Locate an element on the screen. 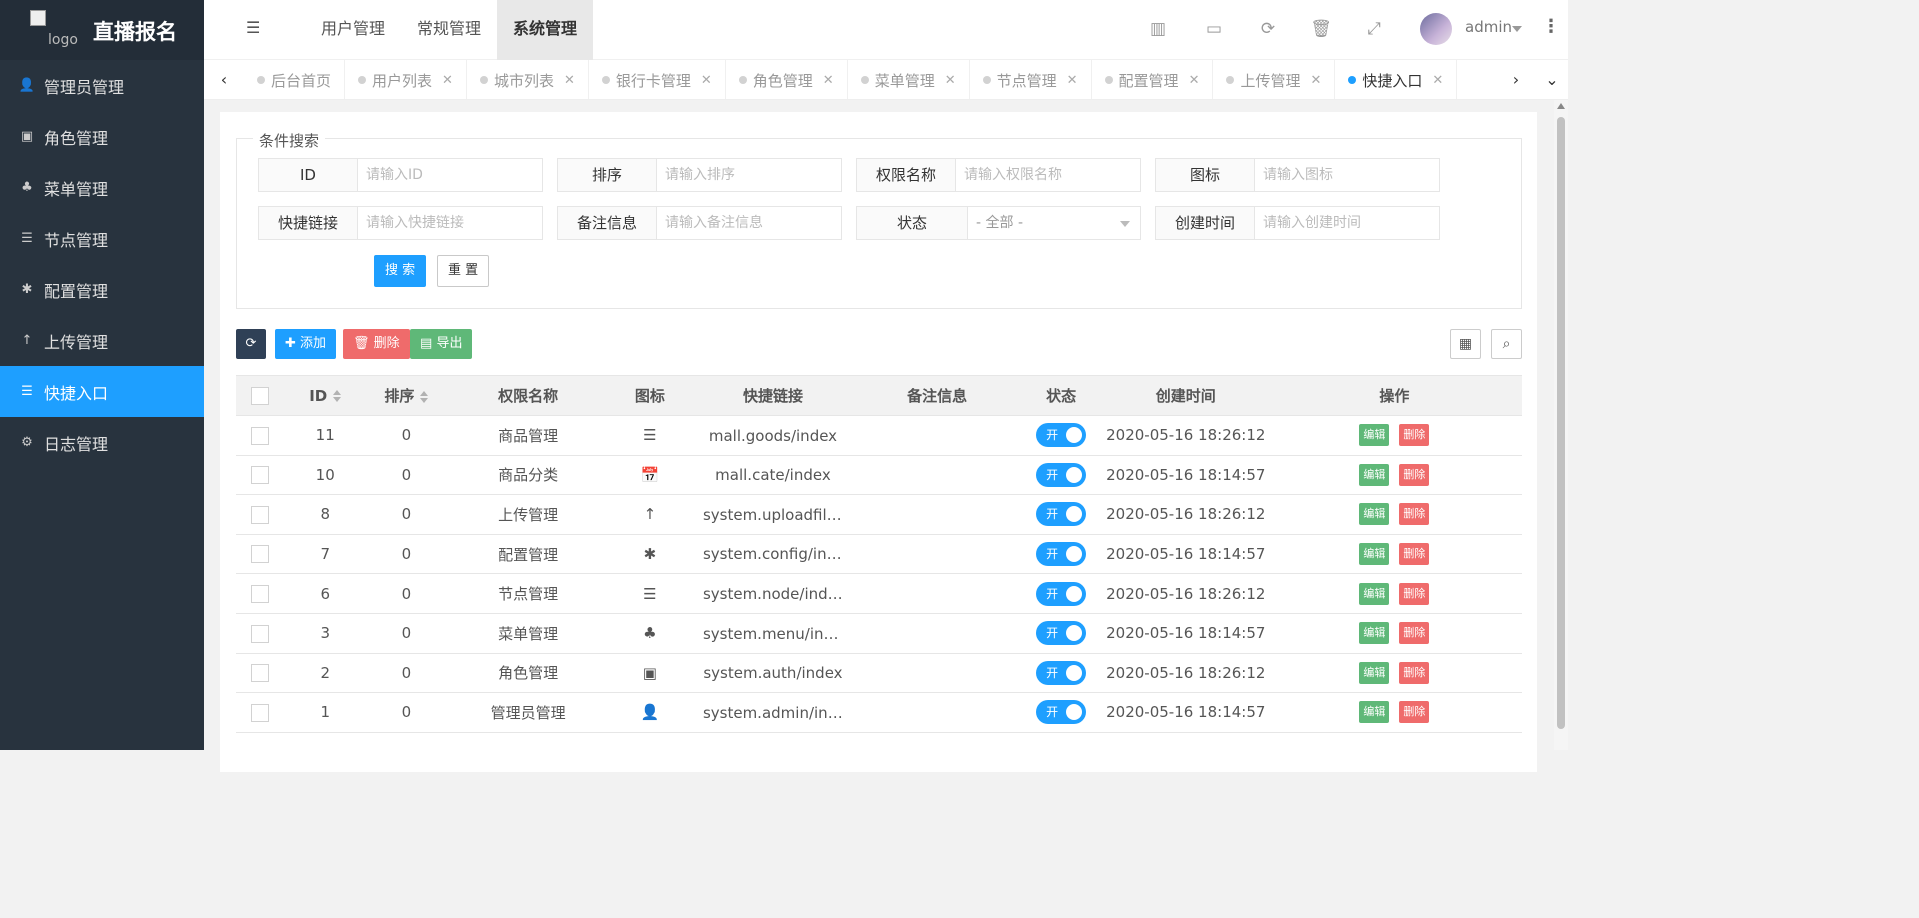 The height and width of the screenshot is (918, 1919). delete-button: 🗑 删除 is located at coordinates (376, 344).